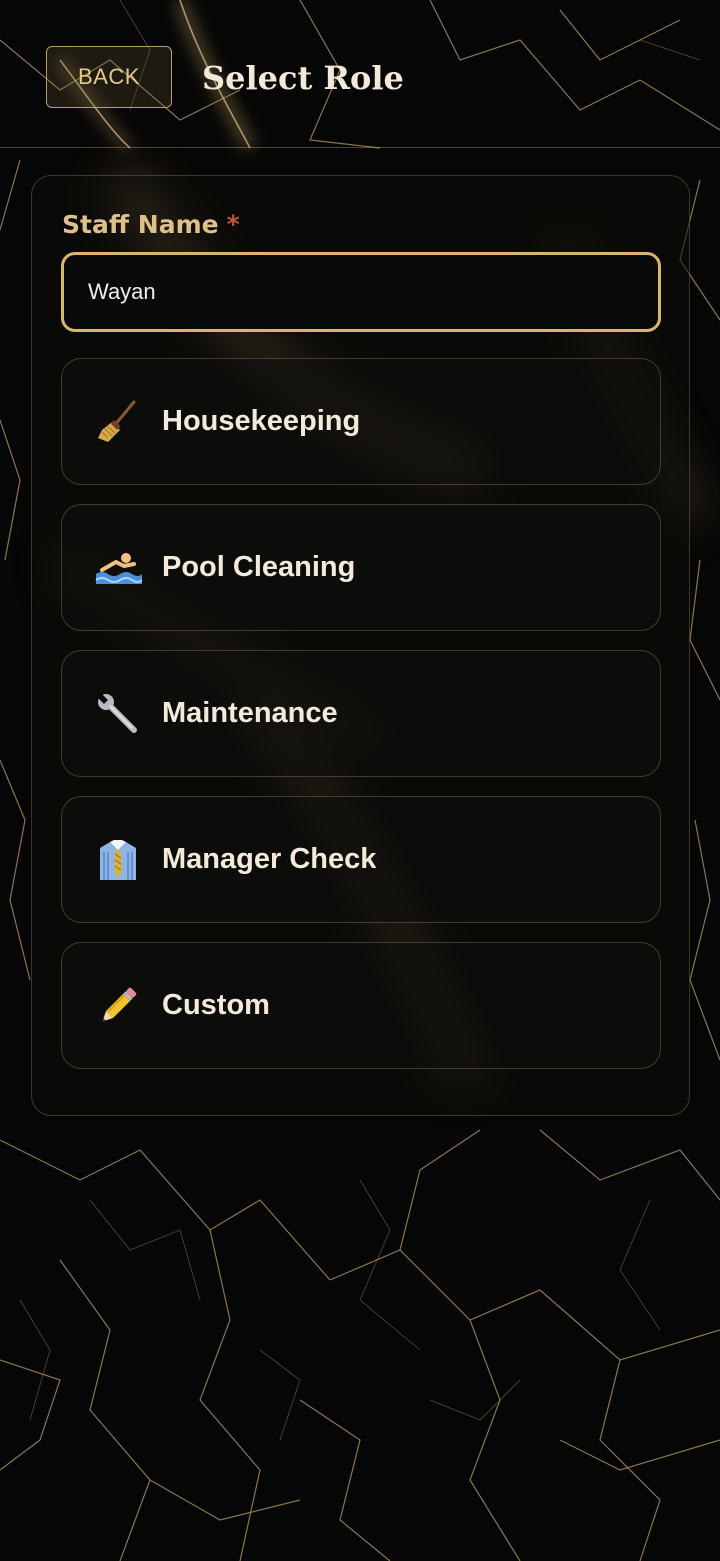 This screenshot has width=720, height=1561. What do you see at coordinates (118, 568) in the screenshot?
I see `swimmer-icon` at bounding box center [118, 568].